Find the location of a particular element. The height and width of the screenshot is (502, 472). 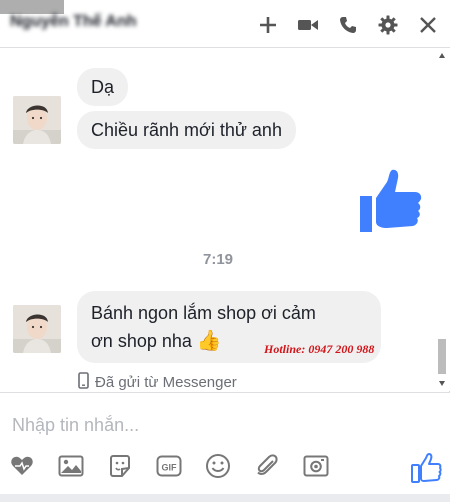

header-actions is located at coordinates (348, 25).